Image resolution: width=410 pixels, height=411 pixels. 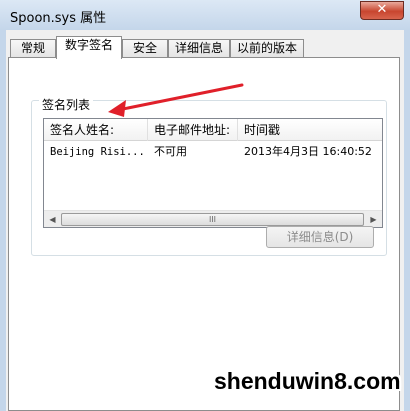 I want to click on column-timestamp: 时间戳, so click(x=310, y=130).